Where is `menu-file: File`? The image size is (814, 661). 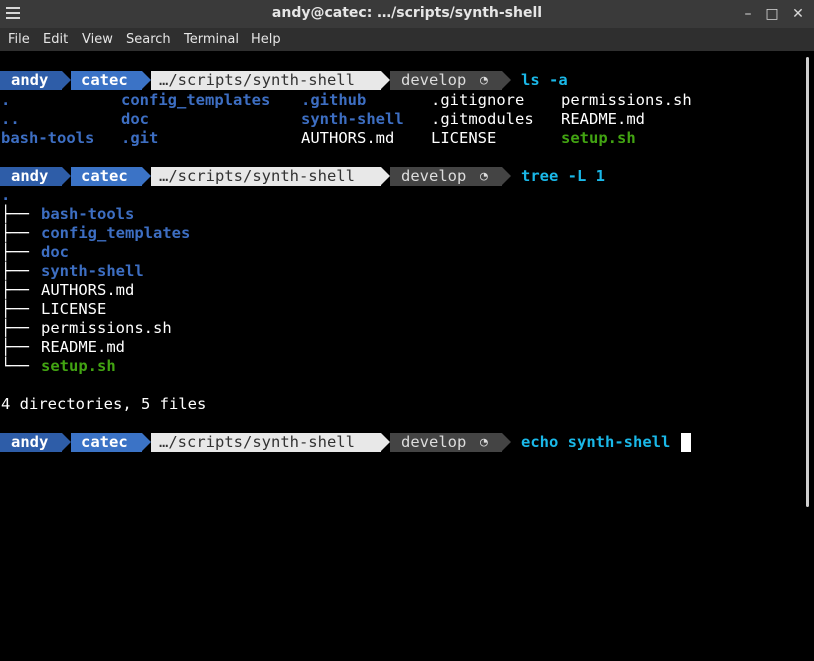
menu-file: File is located at coordinates (19, 39).